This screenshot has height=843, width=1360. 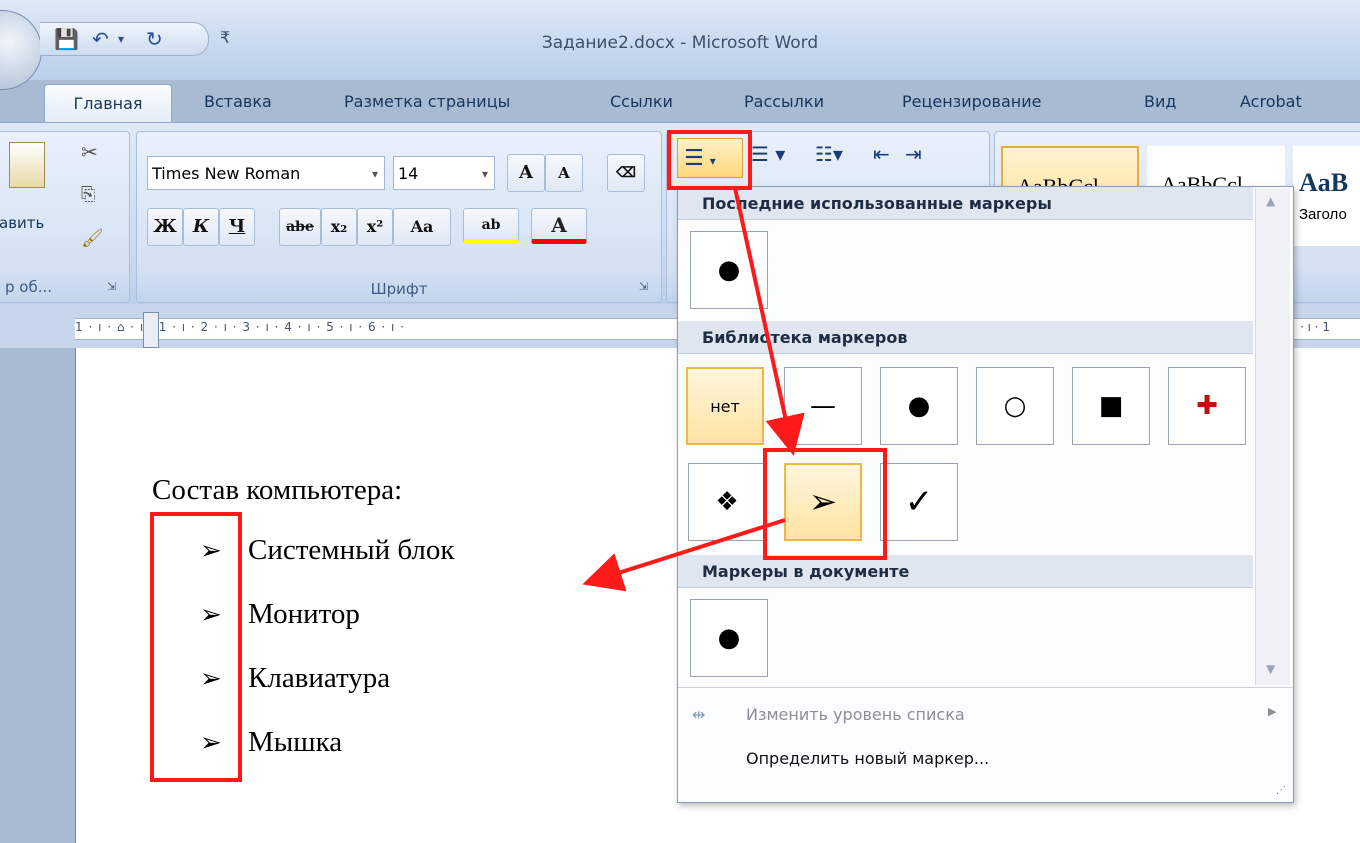 What do you see at coordinates (769, 321) in the screenshot?
I see `arrow-to-marker` at bounding box center [769, 321].